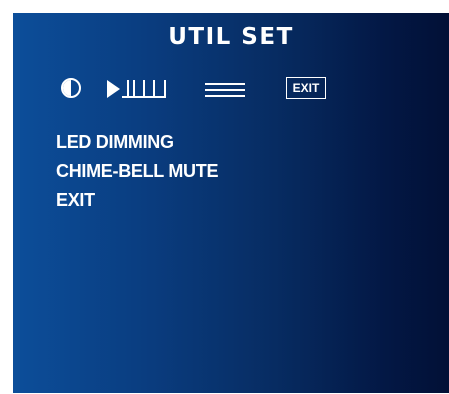 The height and width of the screenshot is (394, 449). Describe the element at coordinates (137, 142) in the screenshot. I see `menu-item-led-dimming: LED DIMMING` at that location.